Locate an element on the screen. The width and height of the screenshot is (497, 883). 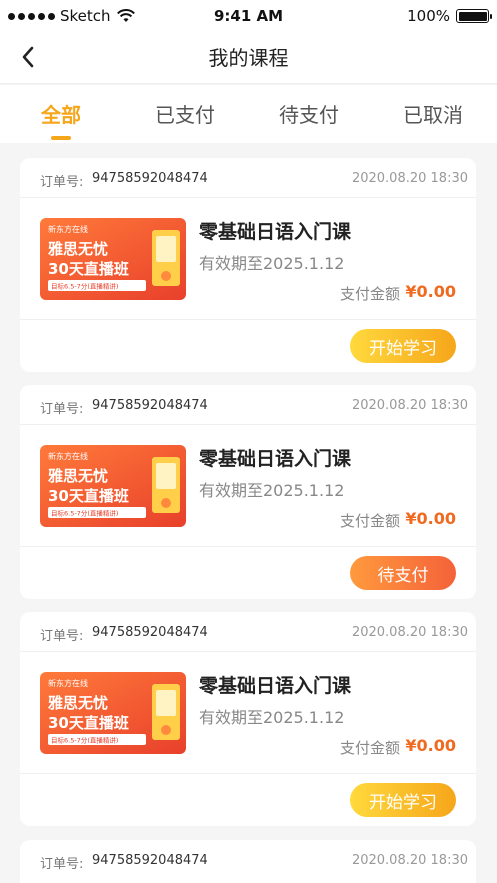
tab-cancelled: 已取消 is located at coordinates (433, 113).